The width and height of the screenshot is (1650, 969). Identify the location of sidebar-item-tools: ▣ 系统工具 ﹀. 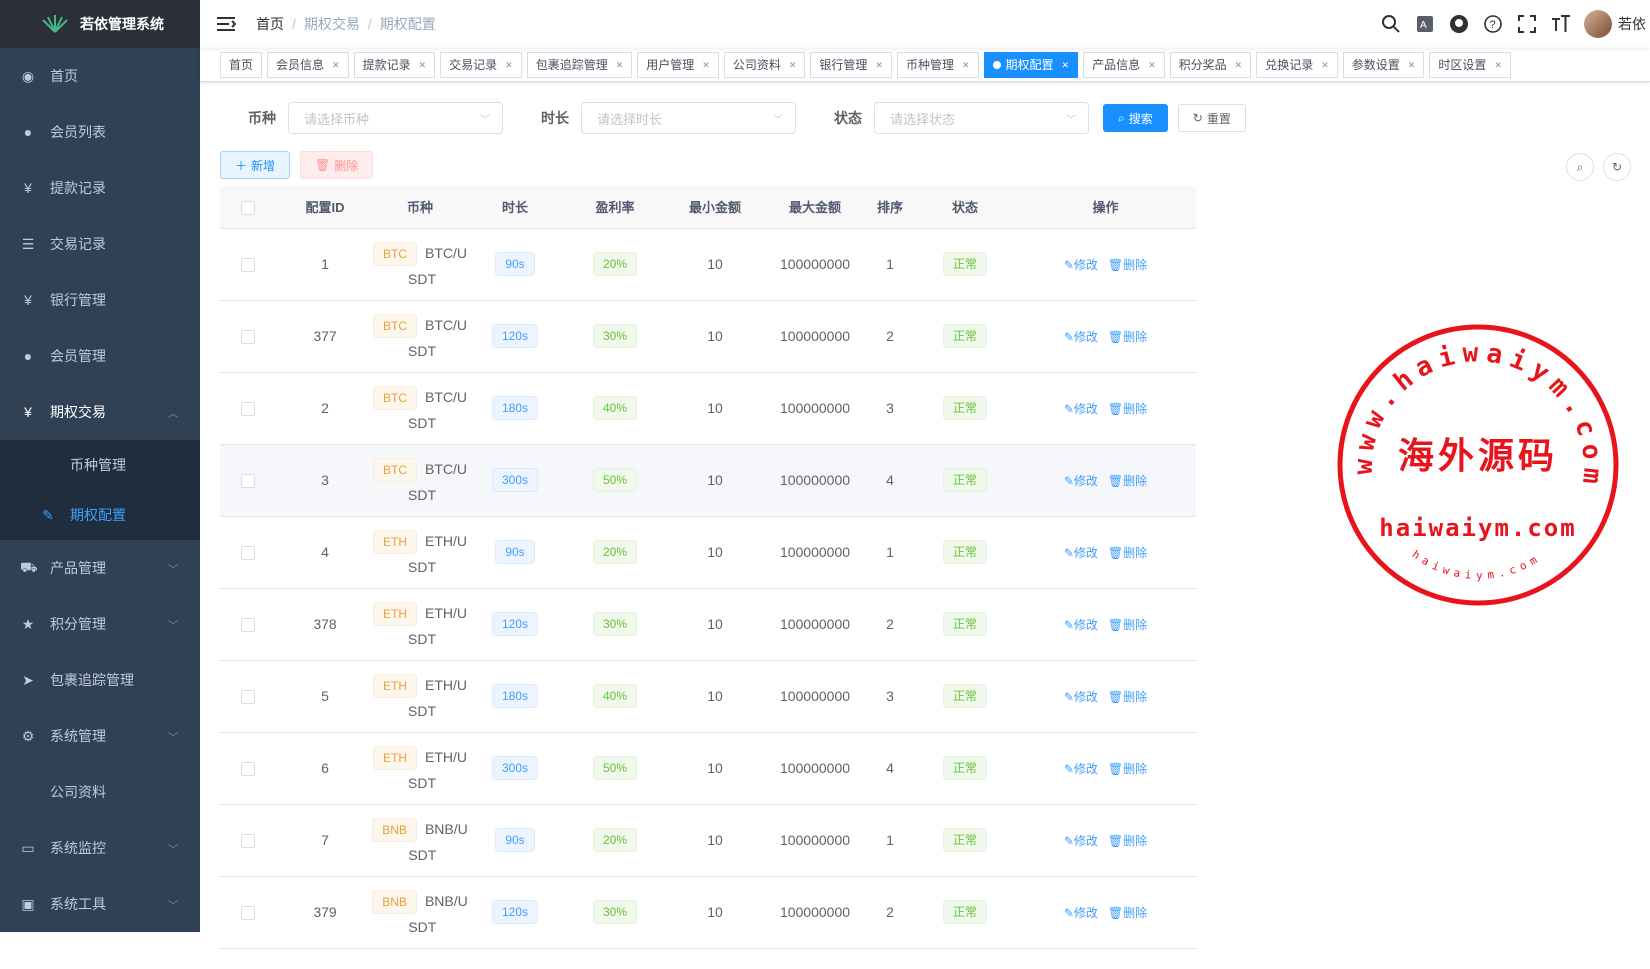
(100, 904).